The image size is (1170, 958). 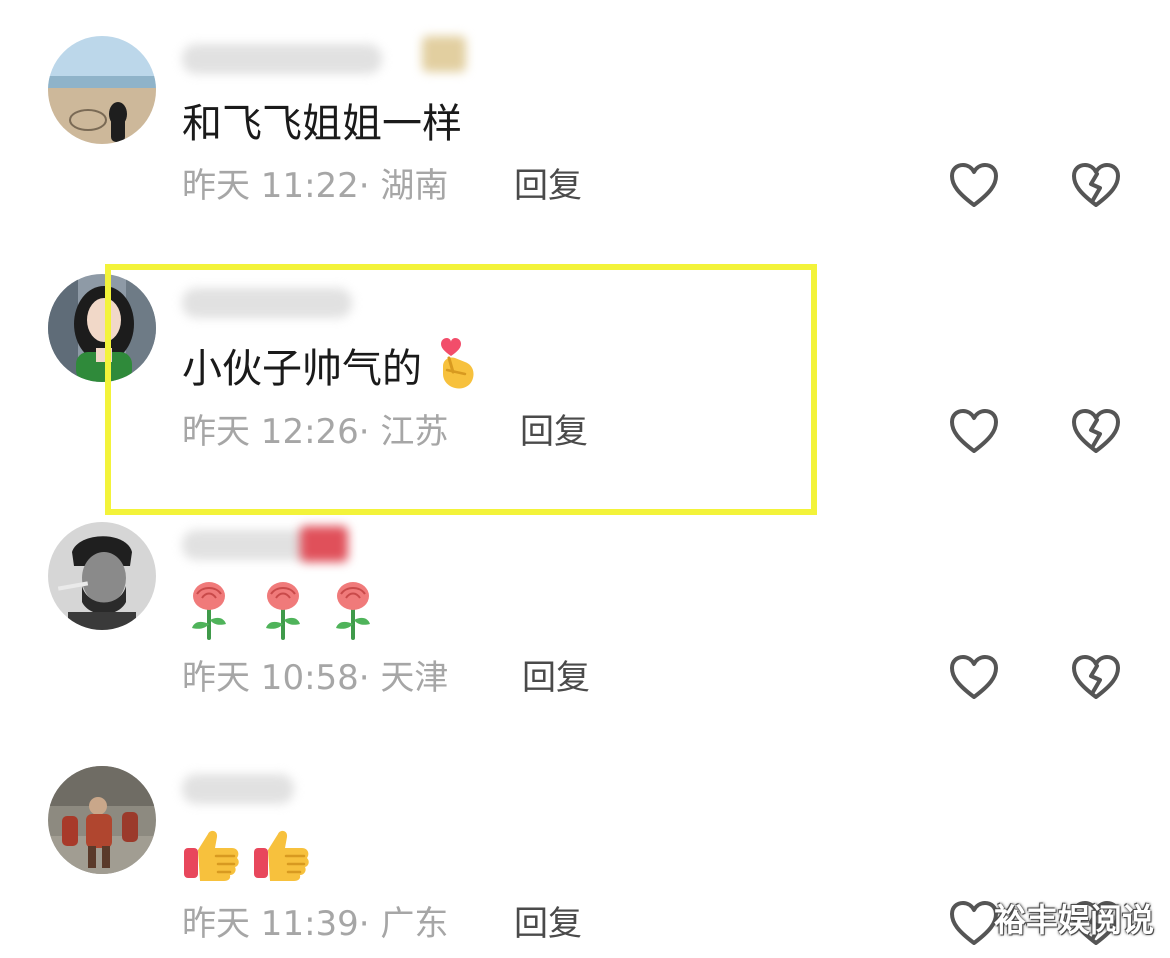 I want to click on comment-meta: 昨天 12:26· 江苏, so click(x=315, y=432).